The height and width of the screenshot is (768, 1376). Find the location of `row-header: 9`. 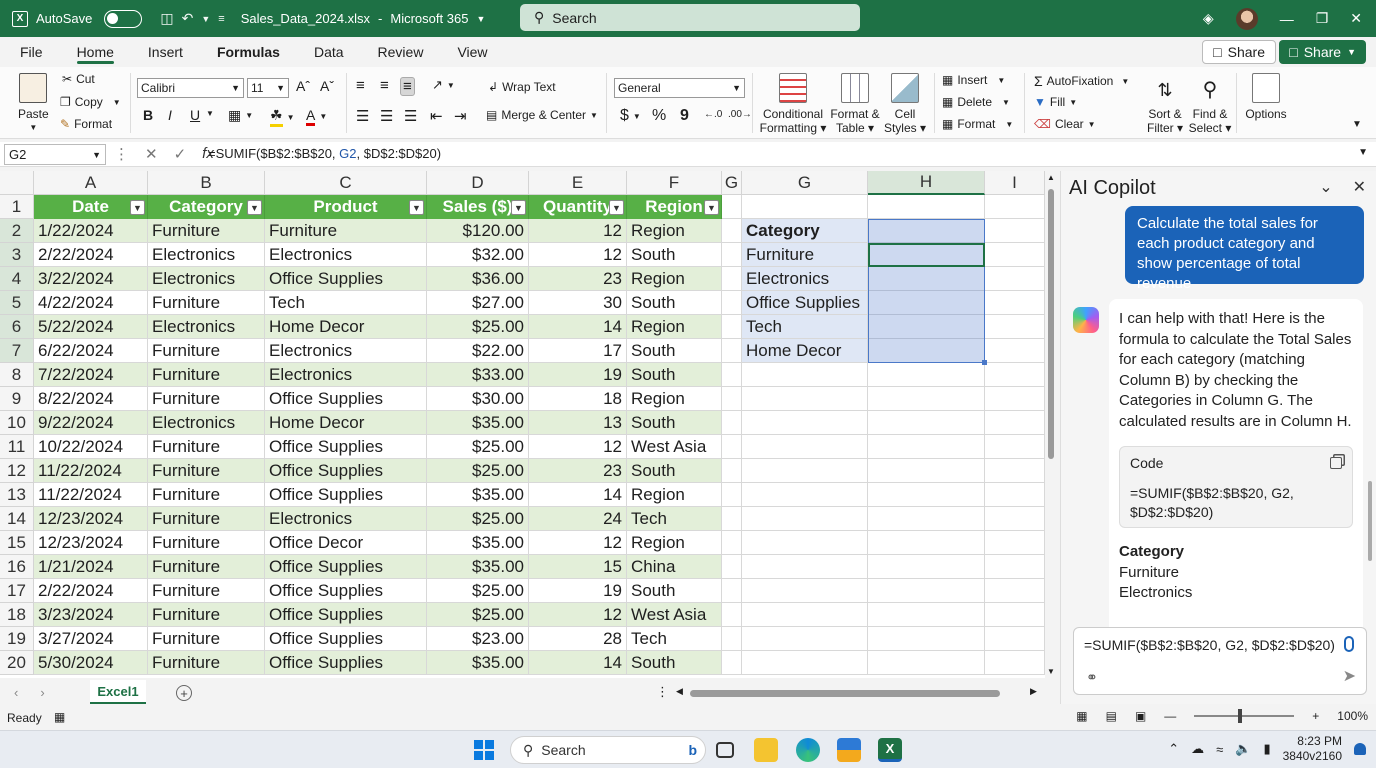

row-header: 9 is located at coordinates (17, 399).